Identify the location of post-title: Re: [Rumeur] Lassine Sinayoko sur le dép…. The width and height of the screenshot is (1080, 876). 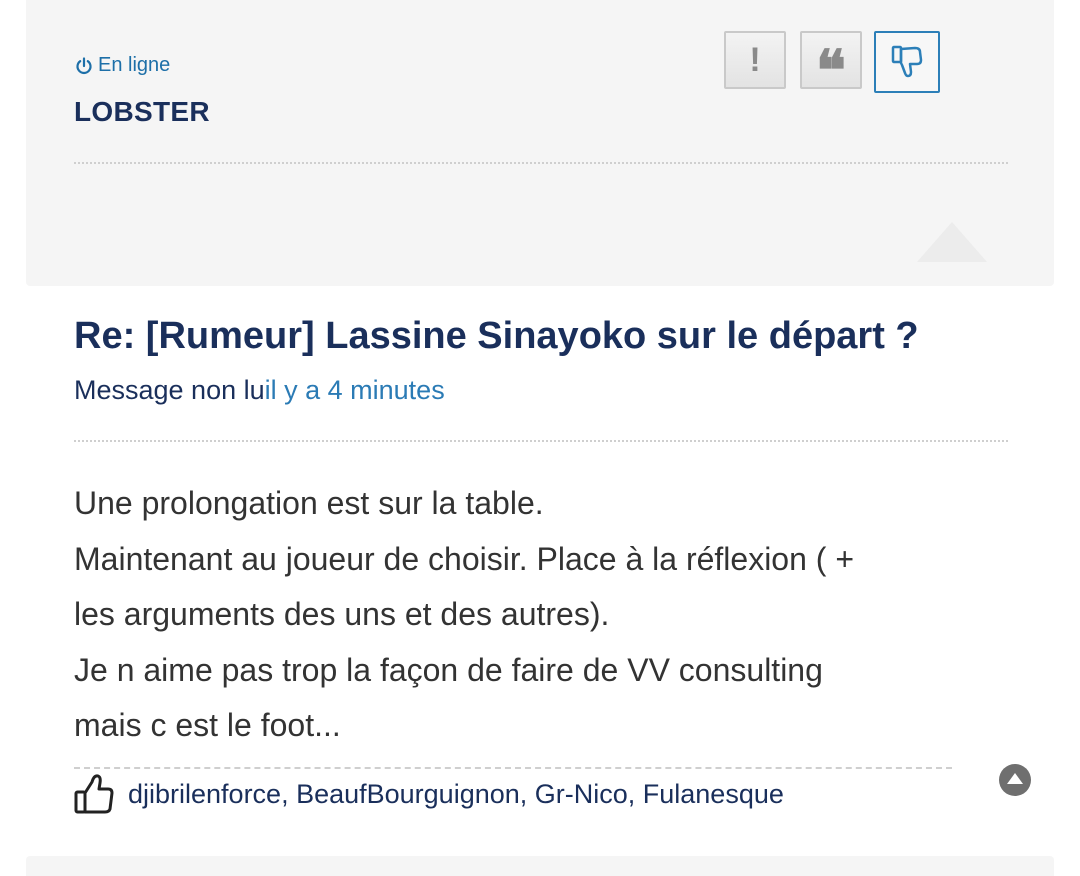
(496, 336).